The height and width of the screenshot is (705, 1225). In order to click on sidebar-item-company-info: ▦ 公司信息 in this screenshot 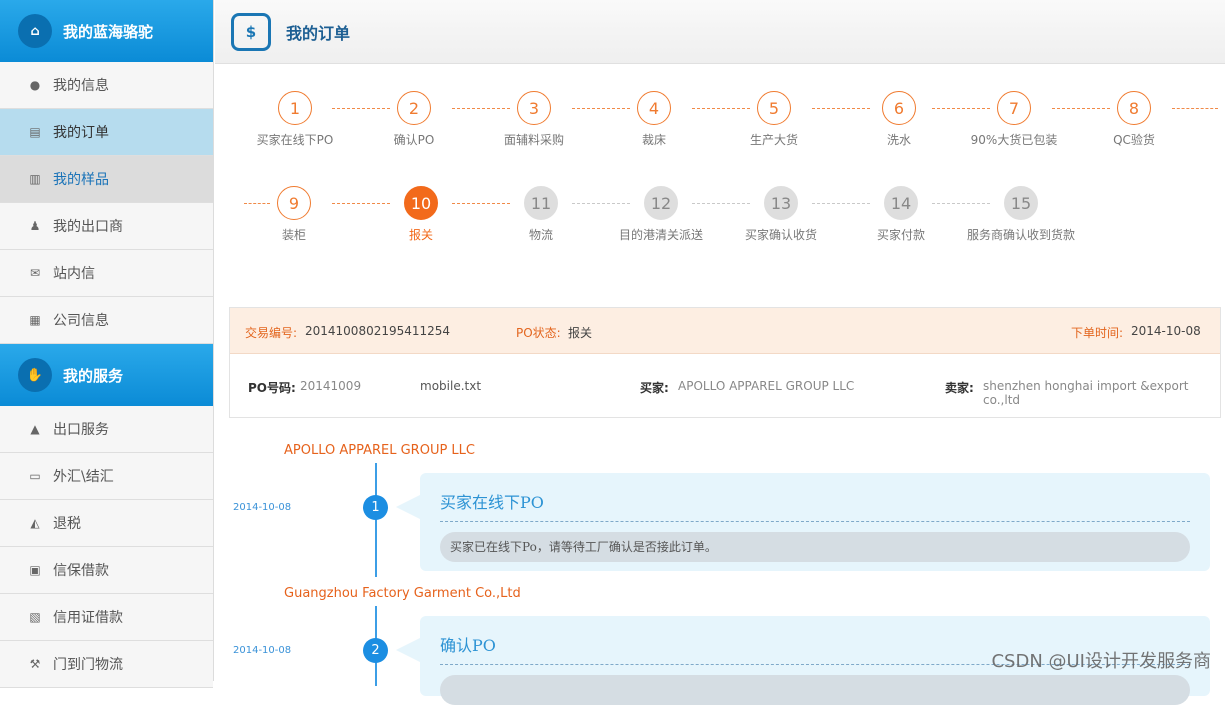, I will do `click(106, 320)`.